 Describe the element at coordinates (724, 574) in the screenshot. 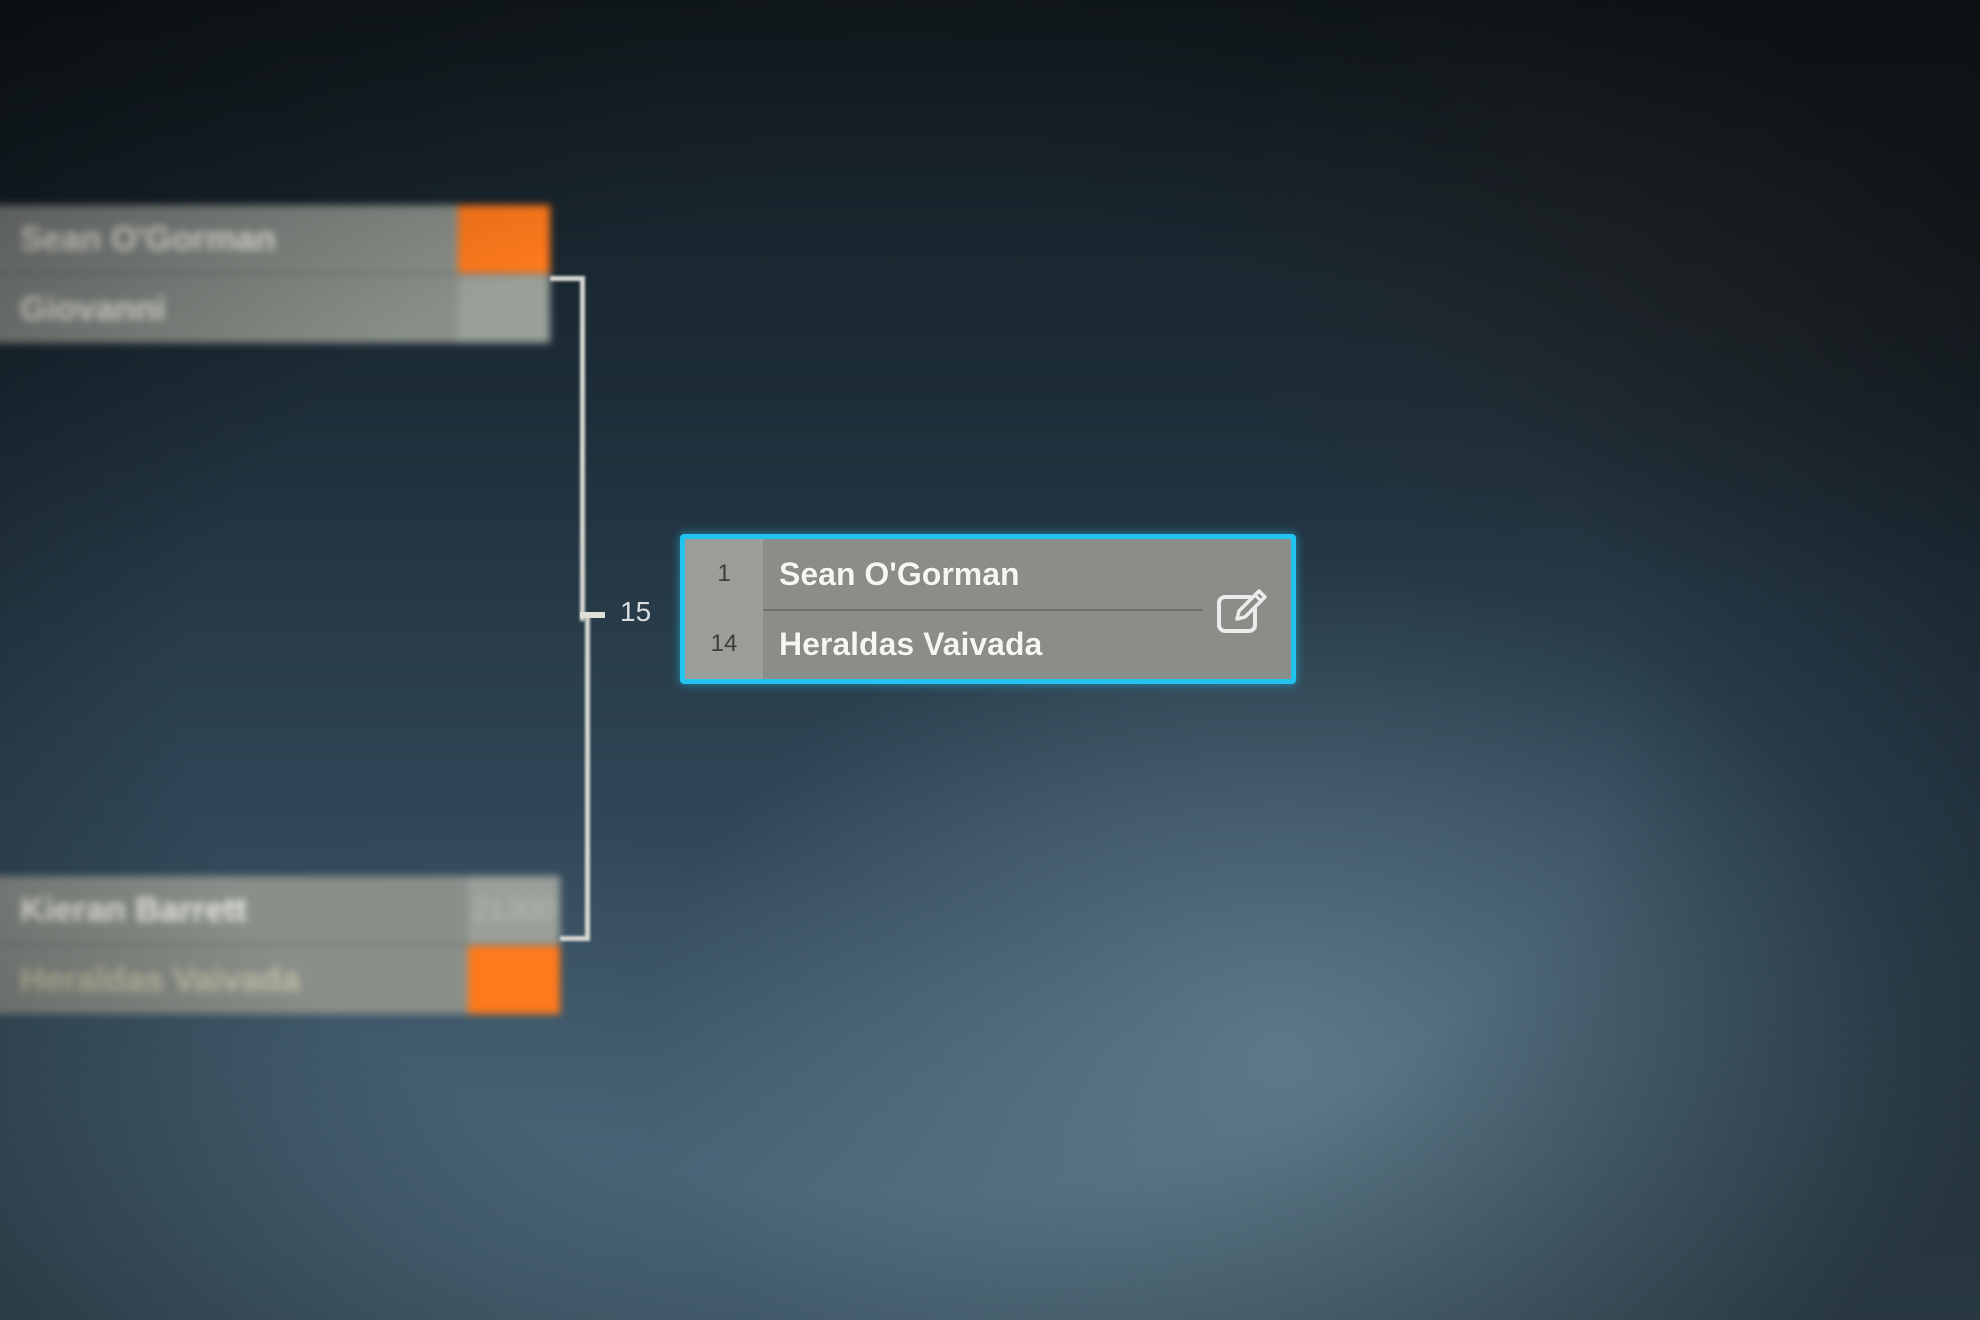

I see `seed-number: 1` at that location.